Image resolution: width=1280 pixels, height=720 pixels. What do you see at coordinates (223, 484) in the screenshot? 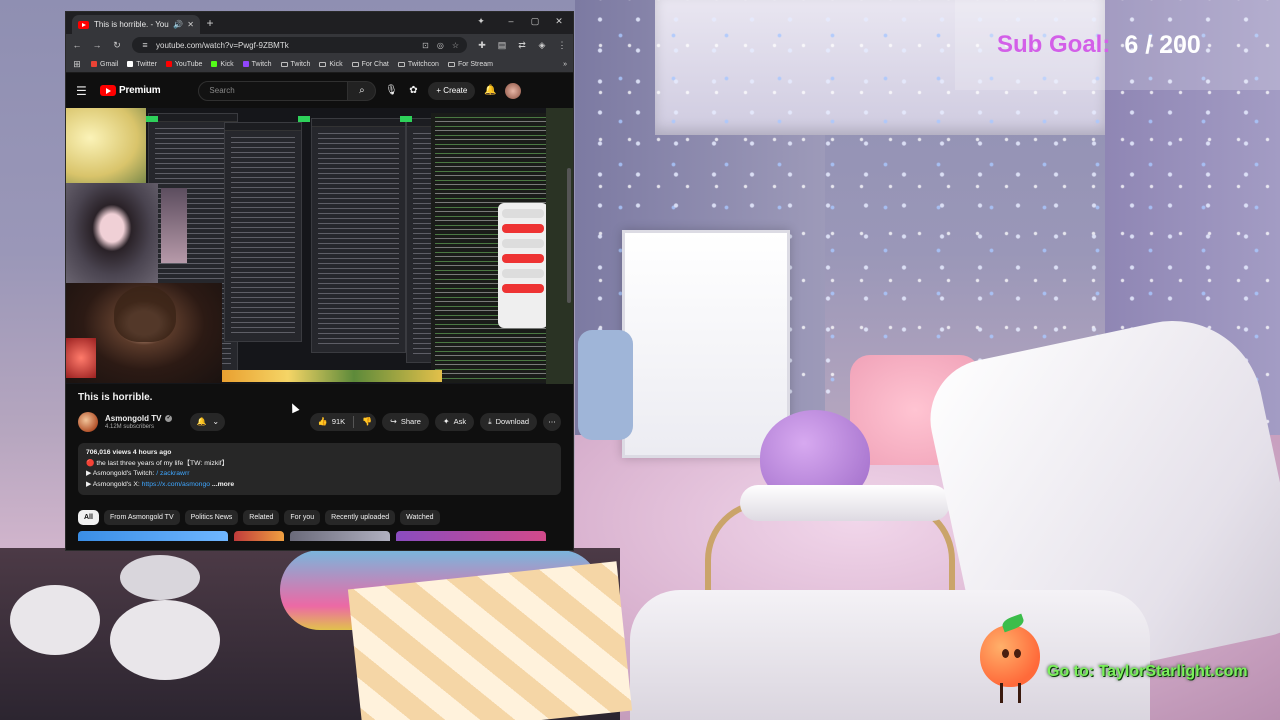
I see `show-more-link: ...more` at bounding box center [223, 484].